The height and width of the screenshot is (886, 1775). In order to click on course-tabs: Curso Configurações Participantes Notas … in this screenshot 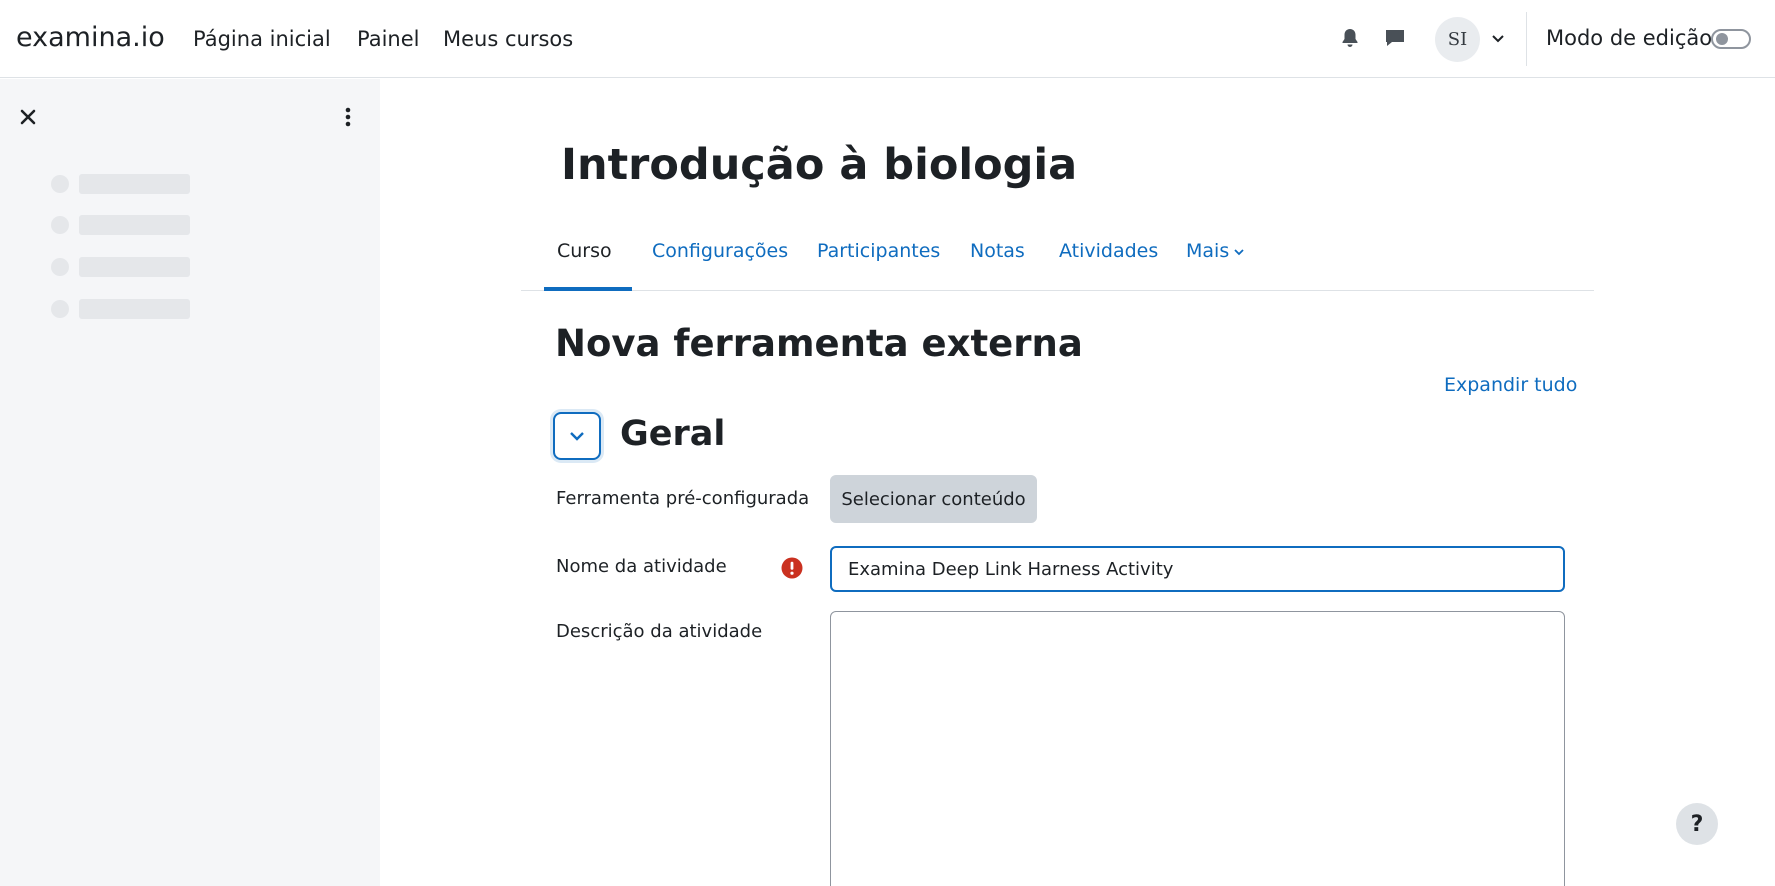, I will do `click(1057, 258)`.